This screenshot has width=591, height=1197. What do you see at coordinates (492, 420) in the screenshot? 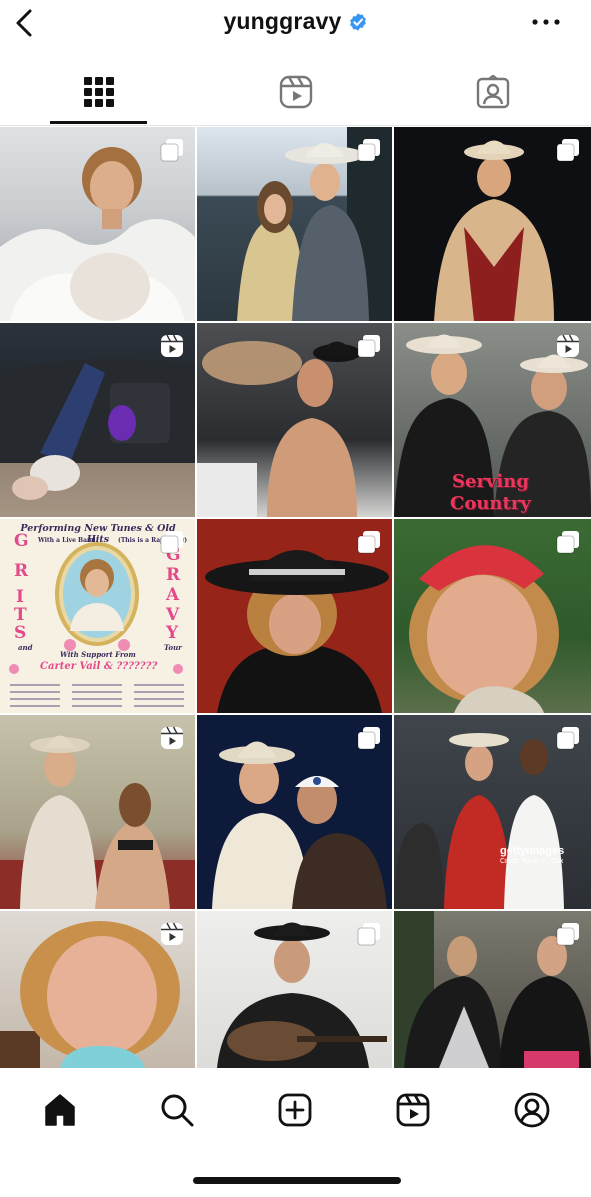
I see `post-tile: Serving Country` at bounding box center [492, 420].